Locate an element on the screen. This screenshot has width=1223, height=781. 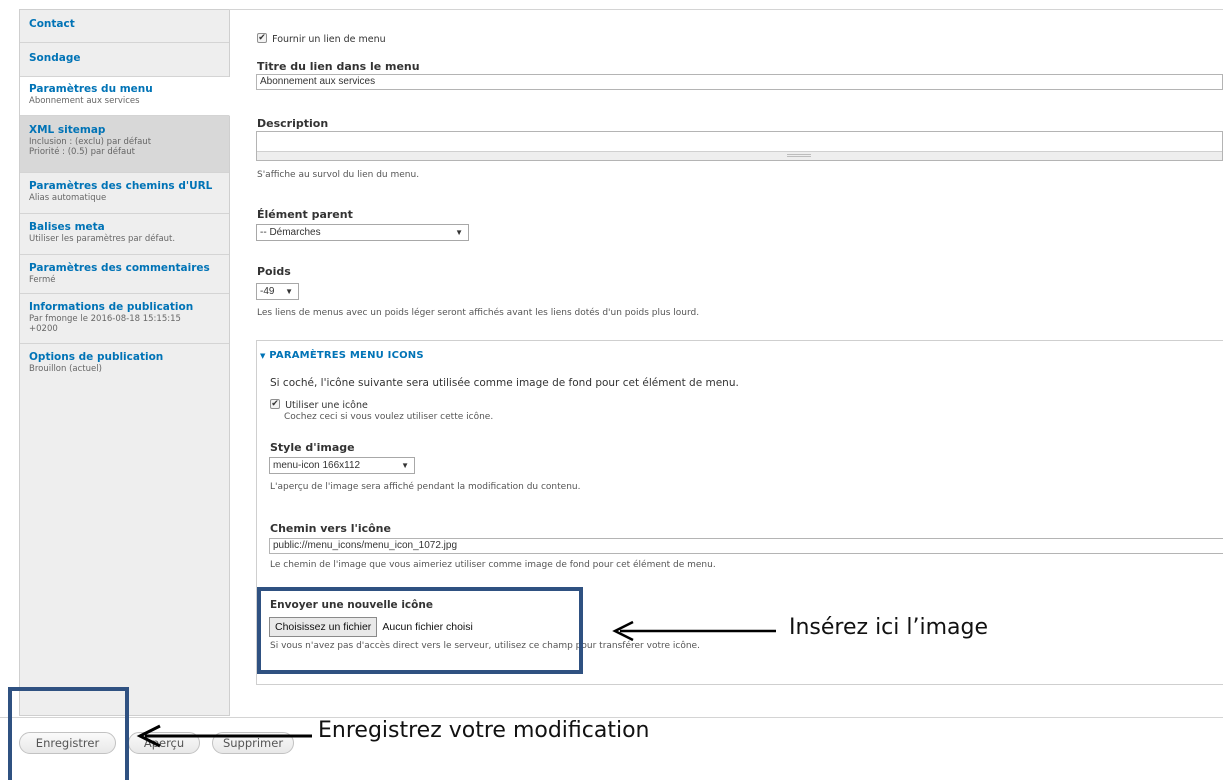
save-annotation: Enregistrez votre modification is located at coordinates (484, 730).